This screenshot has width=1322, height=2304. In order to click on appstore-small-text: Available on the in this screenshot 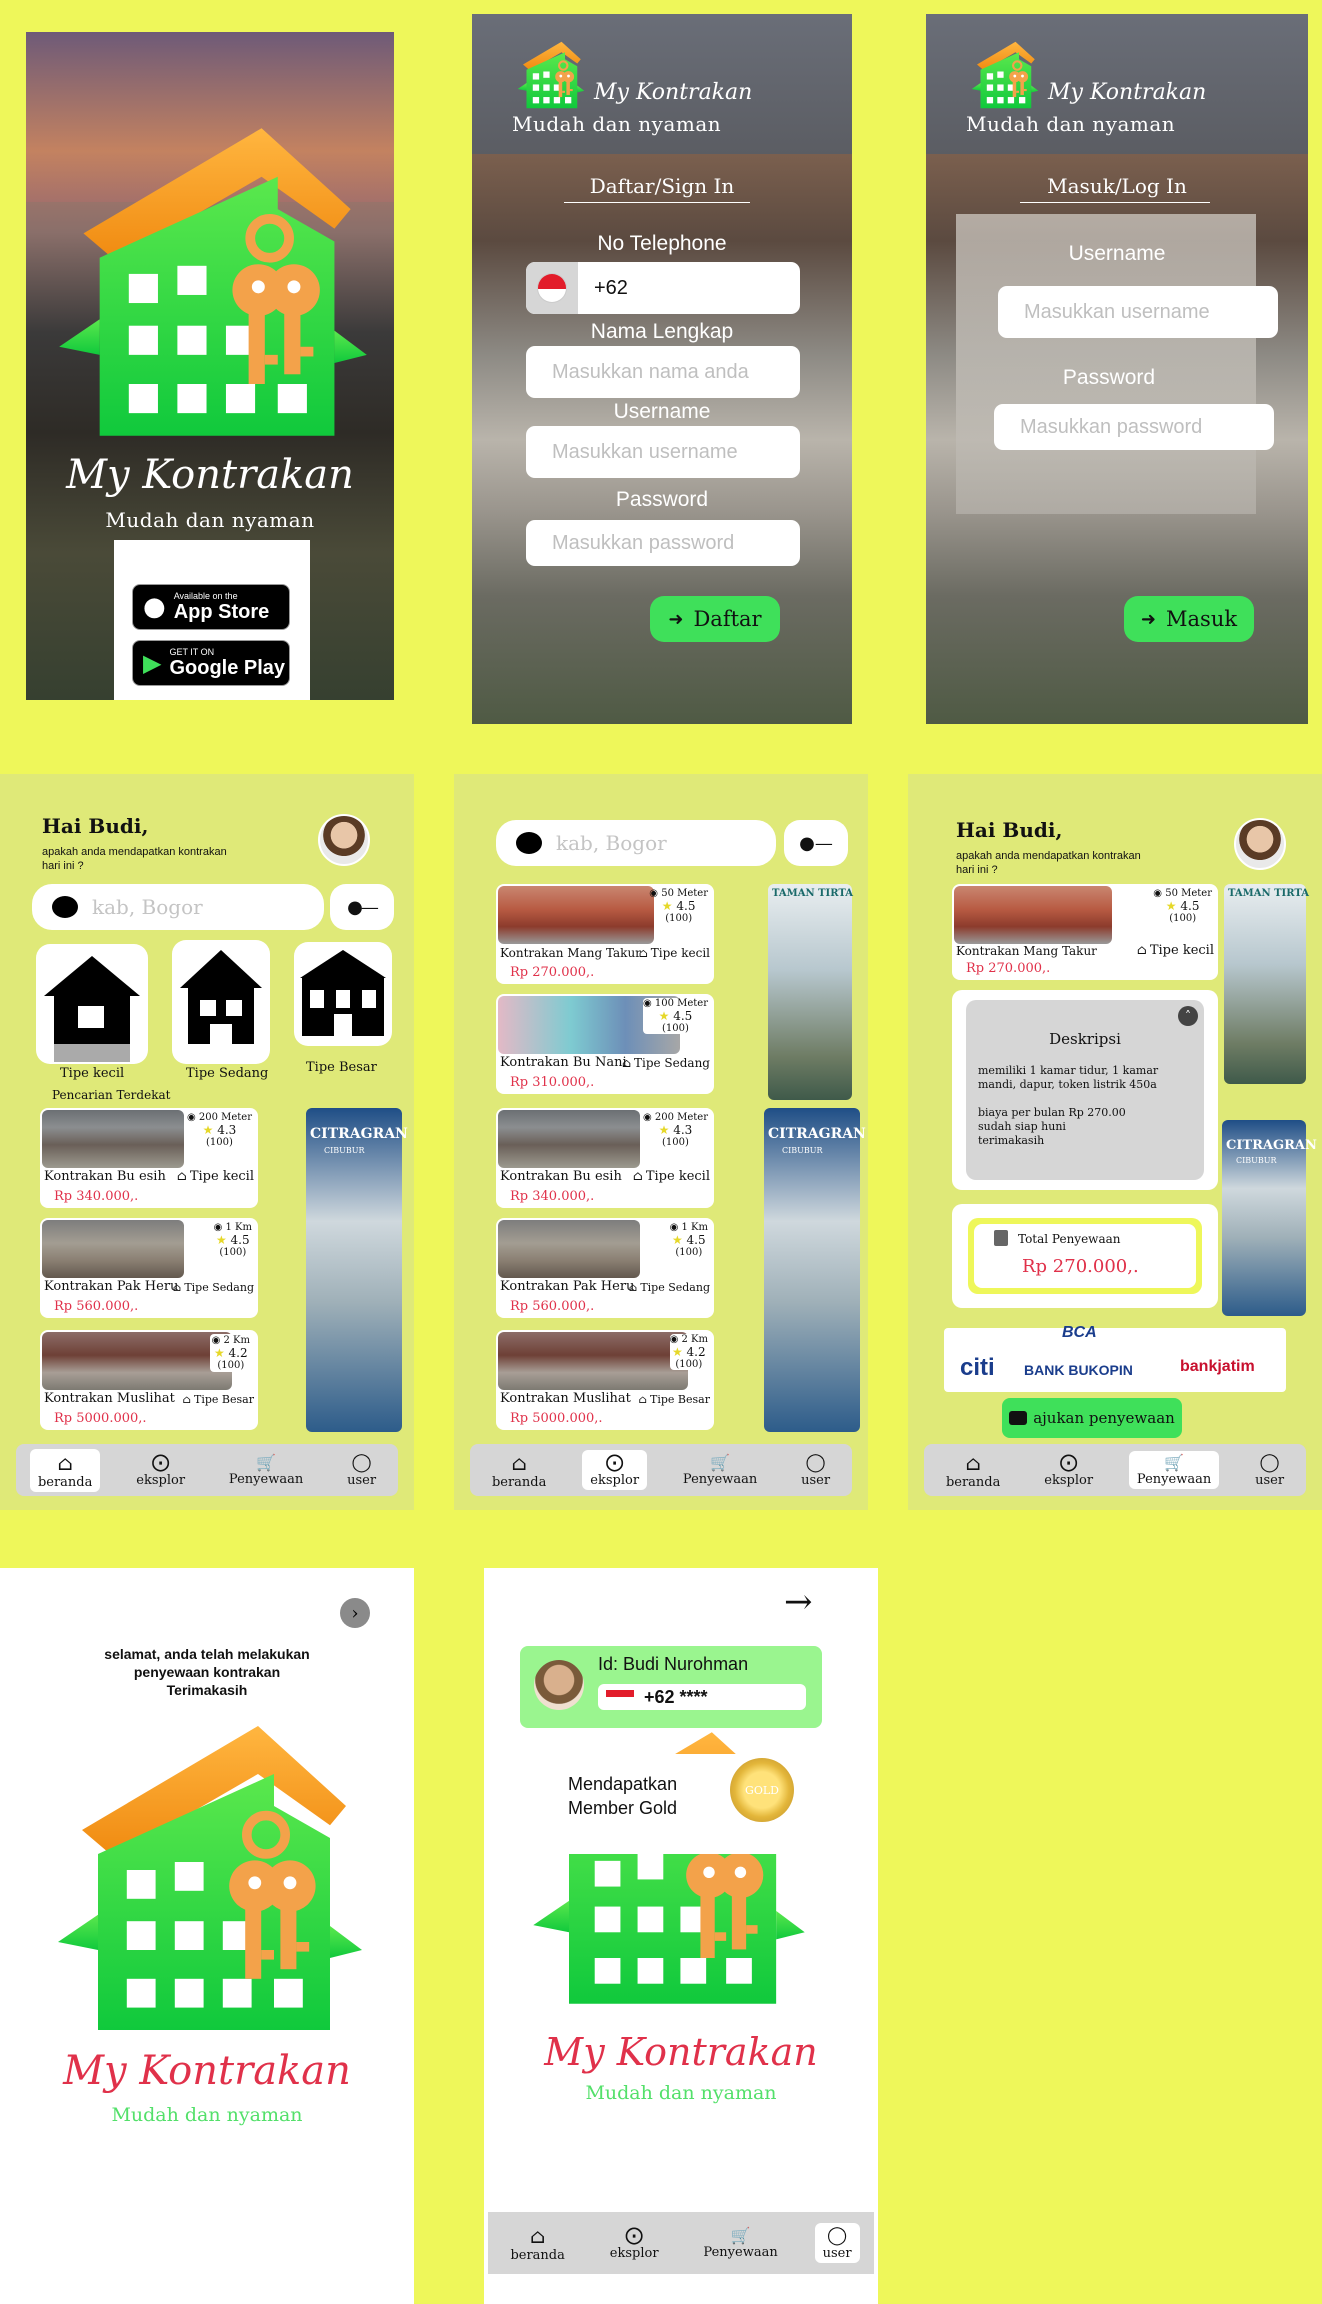, I will do `click(205, 595)`.